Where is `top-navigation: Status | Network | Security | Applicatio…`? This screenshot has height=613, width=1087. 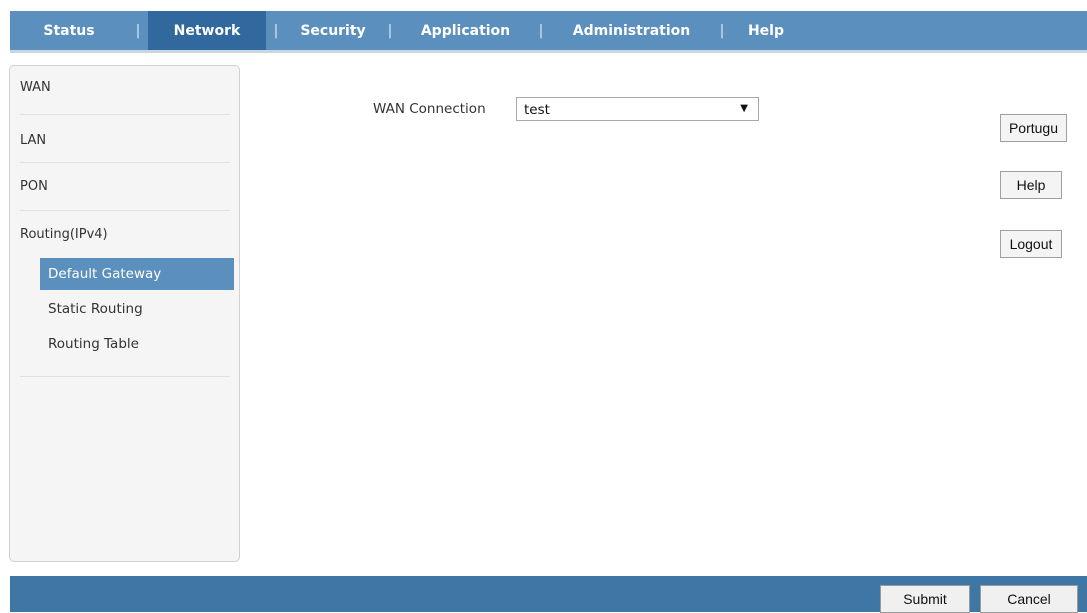
top-navigation: Status | Network | Security | Applicatio… is located at coordinates (548, 32).